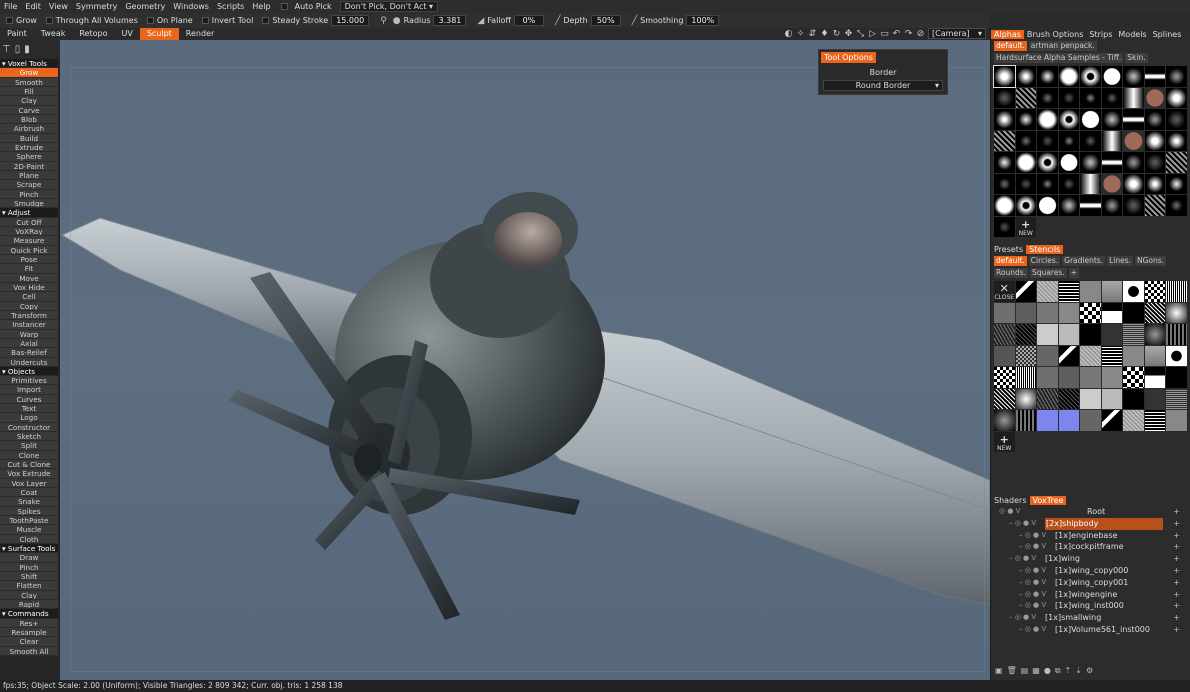 The image size is (1190, 692). What do you see at coordinates (18, 49) in the screenshot?
I see `brush-preview-icon: ▯` at bounding box center [18, 49].